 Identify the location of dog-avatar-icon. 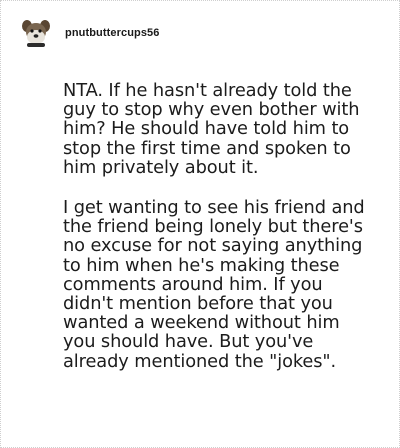
(36, 33).